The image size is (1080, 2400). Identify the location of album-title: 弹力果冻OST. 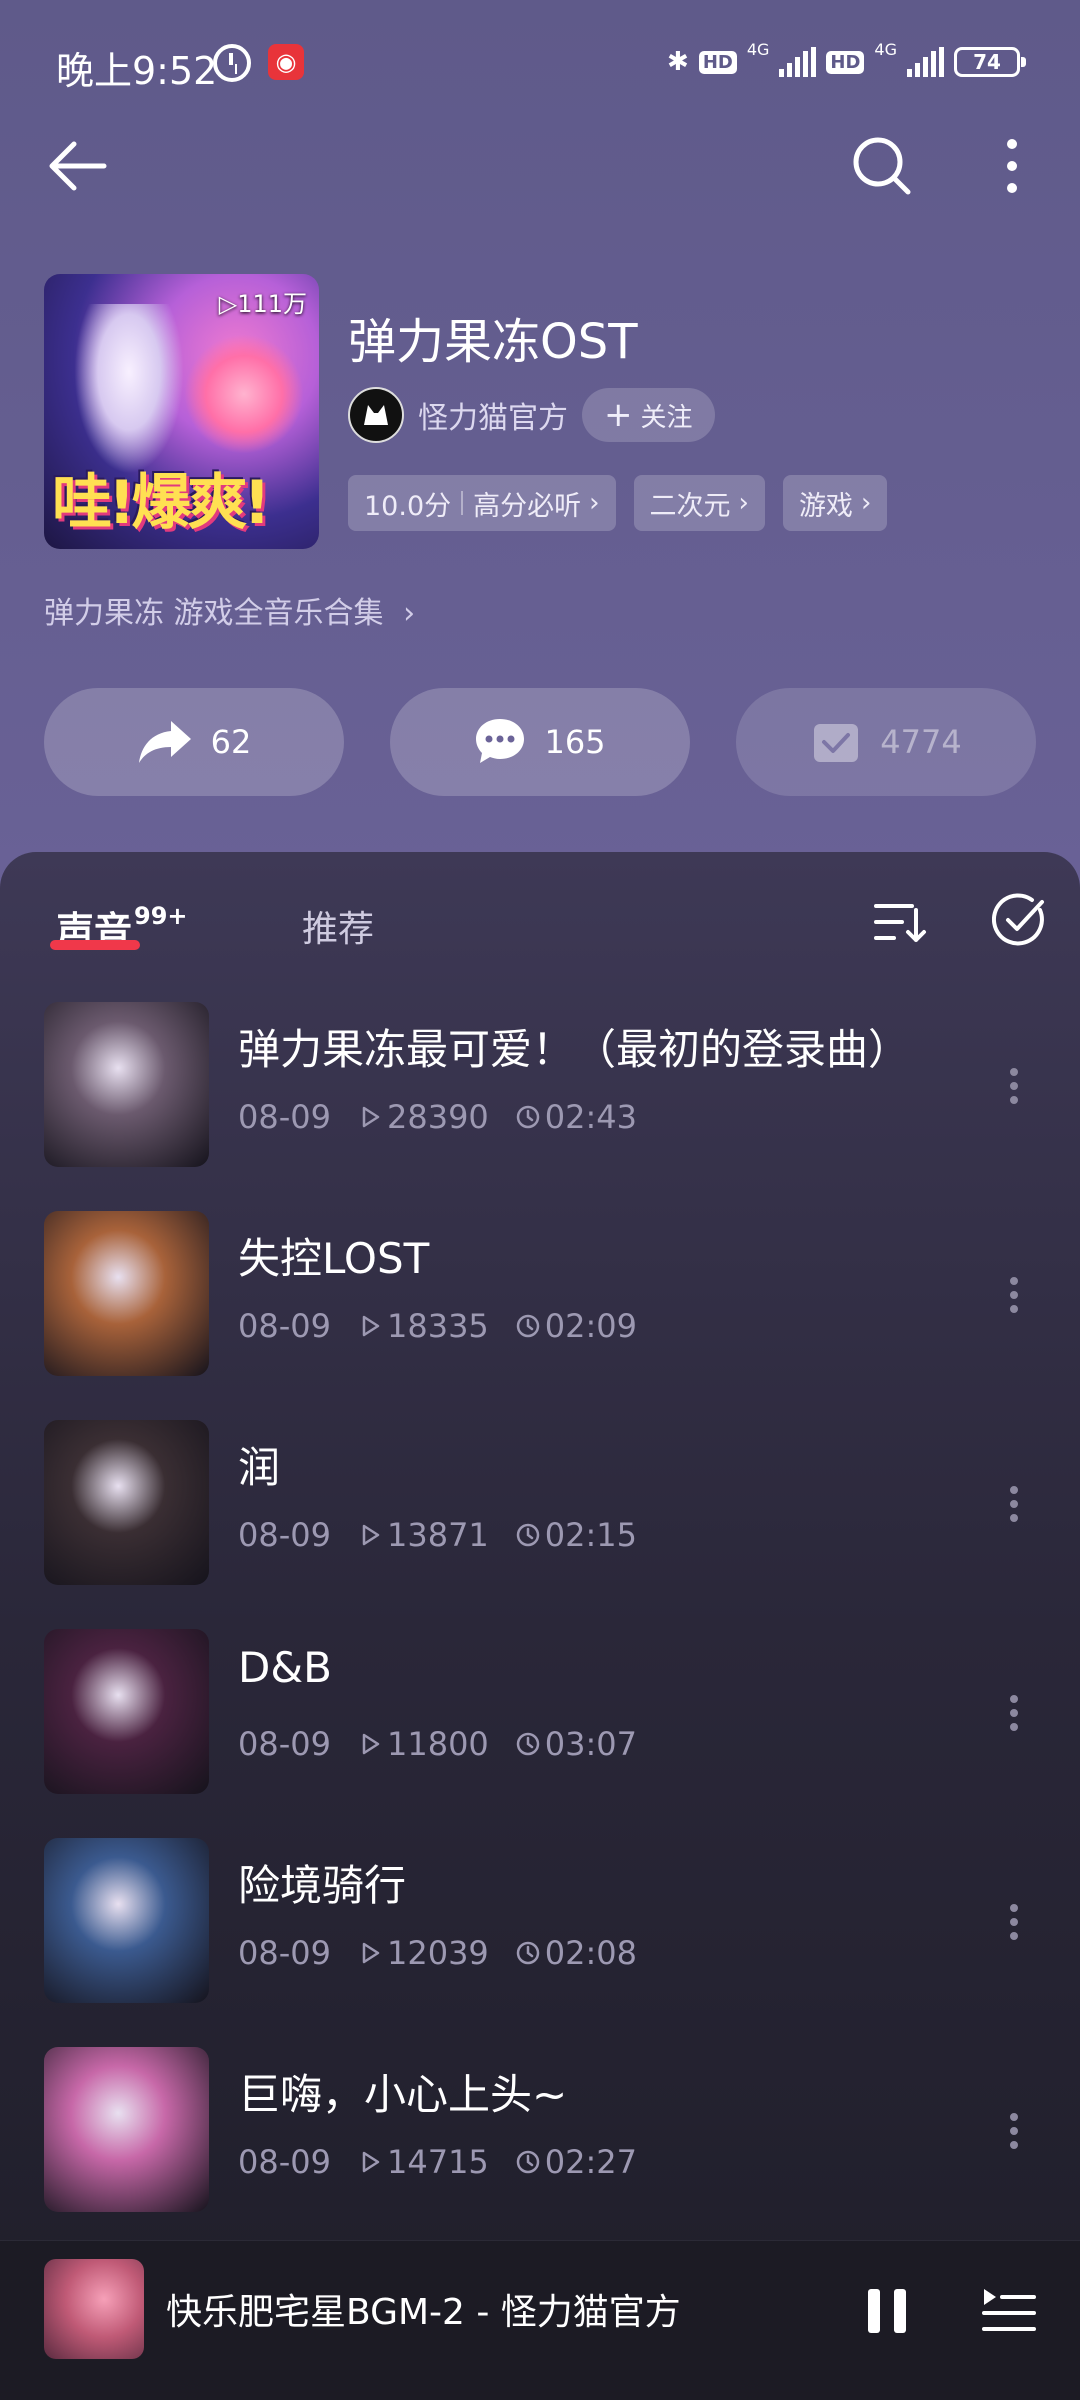
(493, 342).